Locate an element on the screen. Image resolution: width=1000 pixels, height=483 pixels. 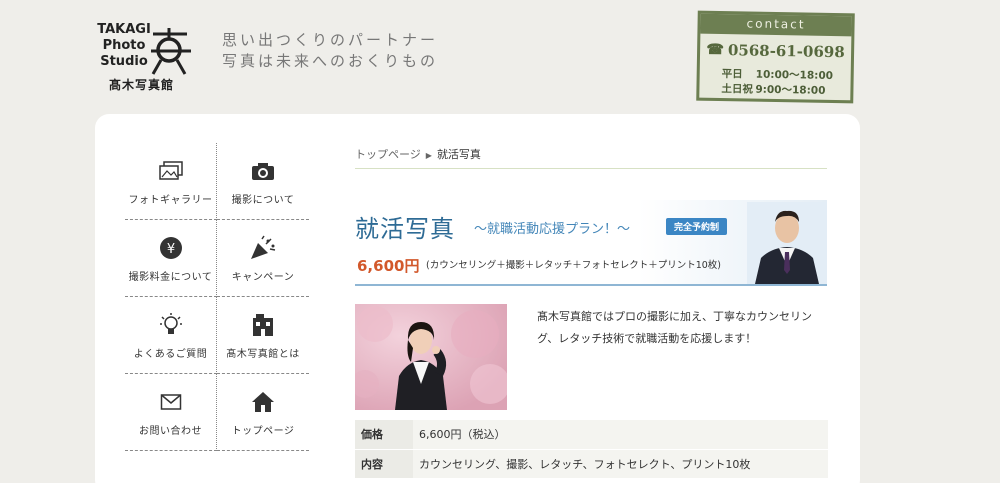
business-hours: 平日 10:00〜18:00 土日祝 9:00〜18:00 is located at coordinates (775, 83).